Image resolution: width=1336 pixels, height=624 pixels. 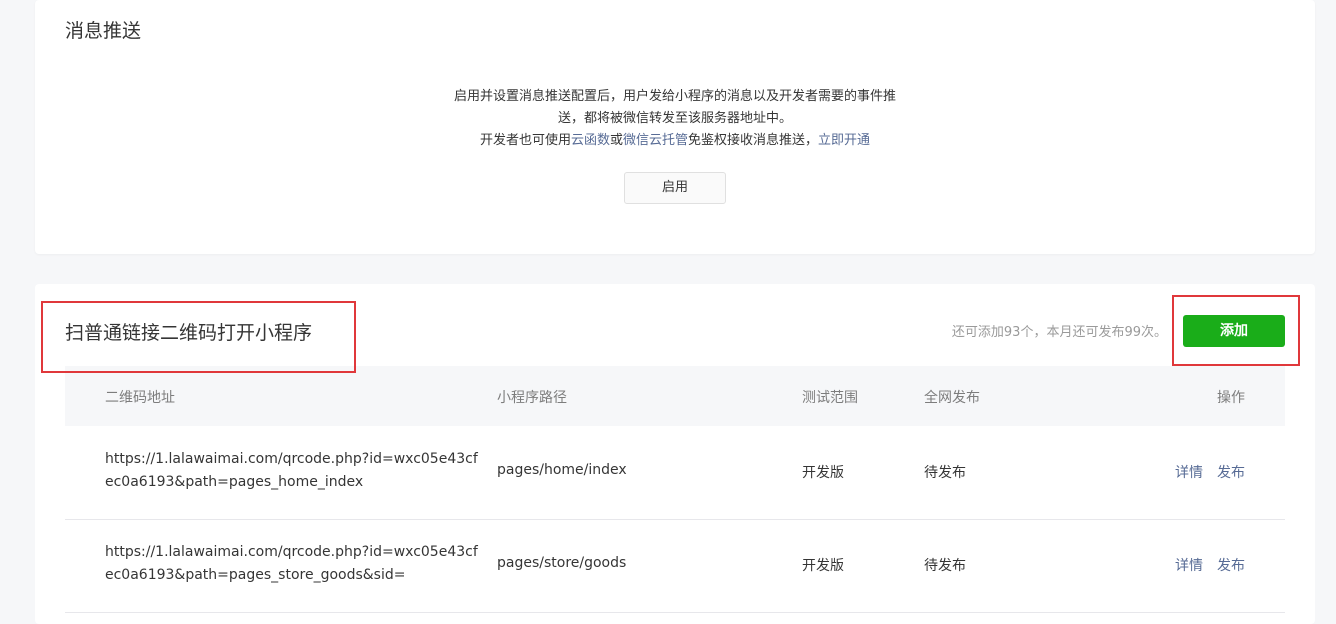 What do you see at coordinates (1236, 330) in the screenshot?
I see `highlight-box-add-button` at bounding box center [1236, 330].